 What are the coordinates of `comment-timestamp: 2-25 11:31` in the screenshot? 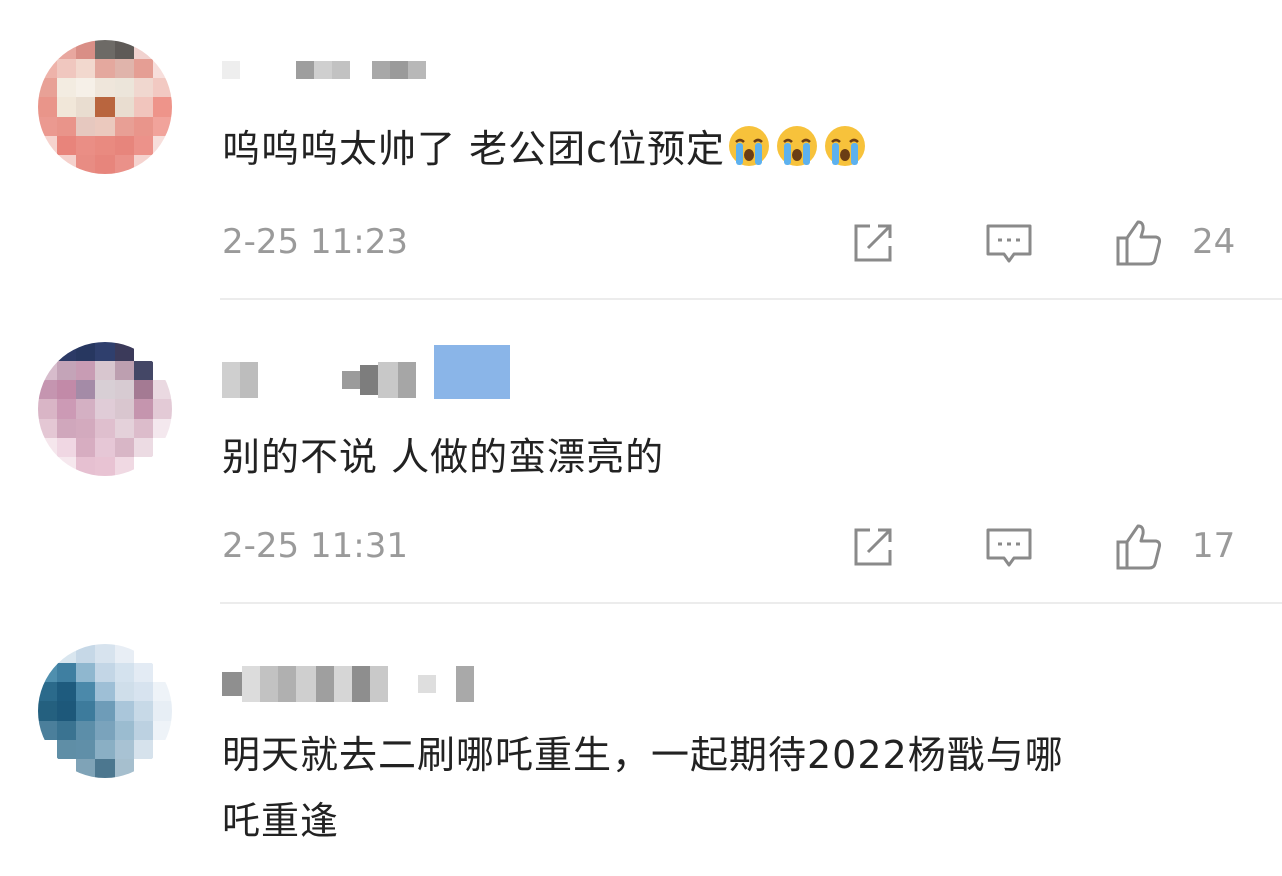 It's located at (315, 546).